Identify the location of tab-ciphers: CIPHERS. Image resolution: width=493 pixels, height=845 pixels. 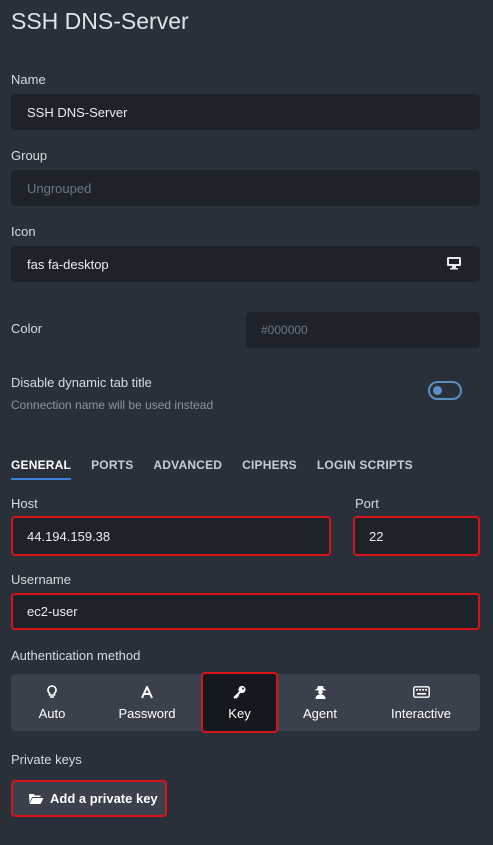
(269, 469).